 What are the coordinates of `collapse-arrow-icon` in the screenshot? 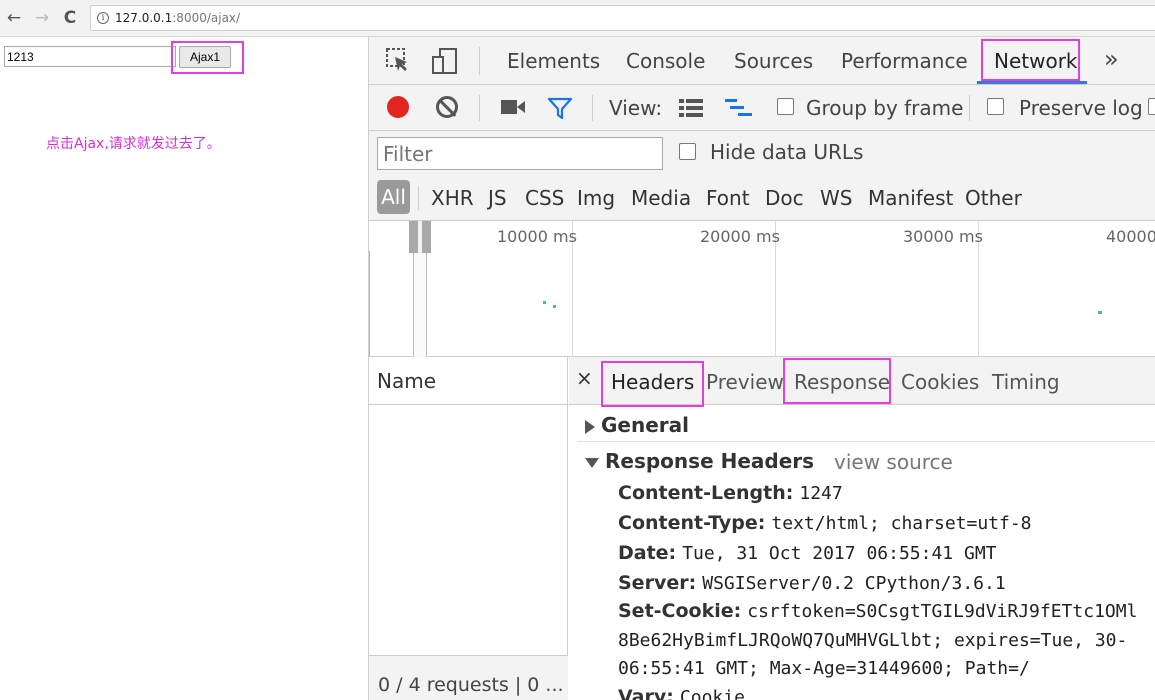 It's located at (592, 462).